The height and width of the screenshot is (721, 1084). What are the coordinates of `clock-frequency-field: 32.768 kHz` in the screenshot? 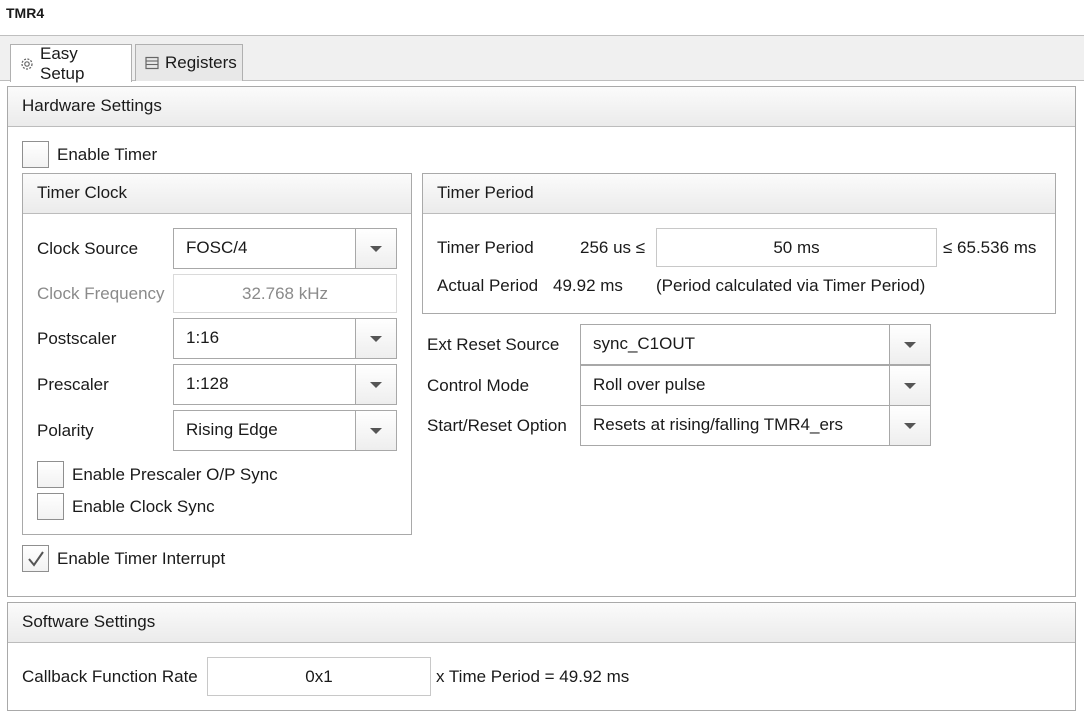 It's located at (285, 293).